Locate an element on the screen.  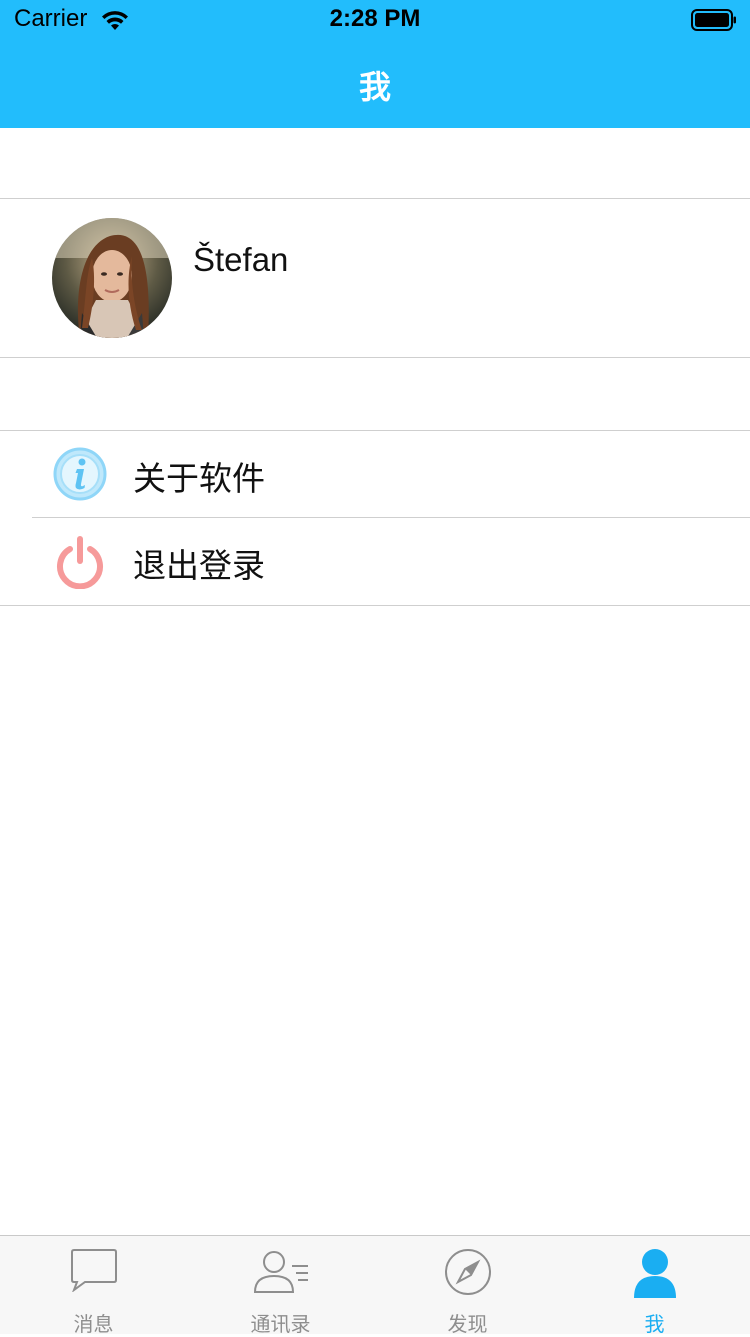
person-icon is located at coordinates (654, 1273).